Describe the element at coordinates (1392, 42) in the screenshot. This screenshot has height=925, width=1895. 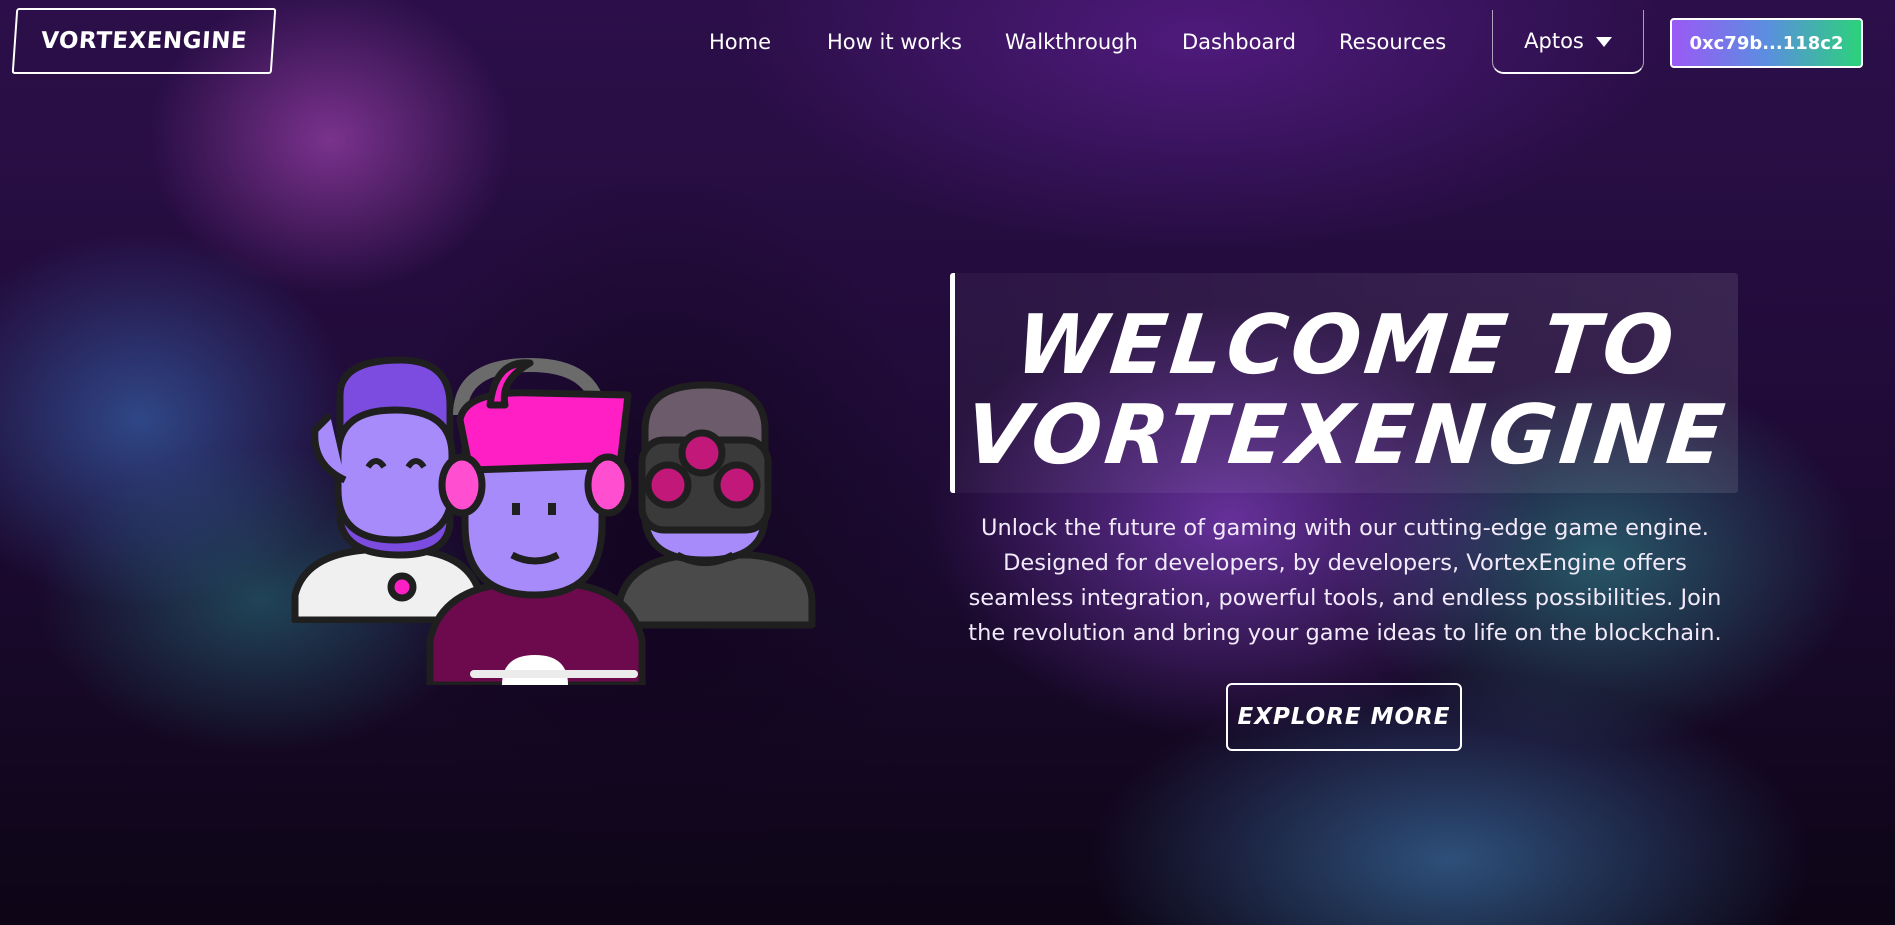
I see `nav-resources: Resources` at that location.